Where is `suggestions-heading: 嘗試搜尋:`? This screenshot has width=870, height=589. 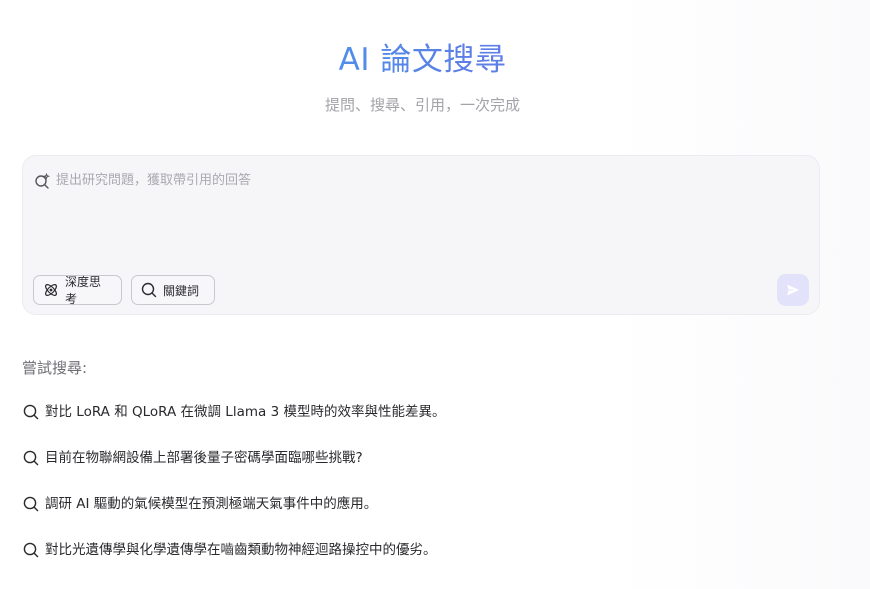 suggestions-heading: 嘗試搜尋: is located at coordinates (55, 368).